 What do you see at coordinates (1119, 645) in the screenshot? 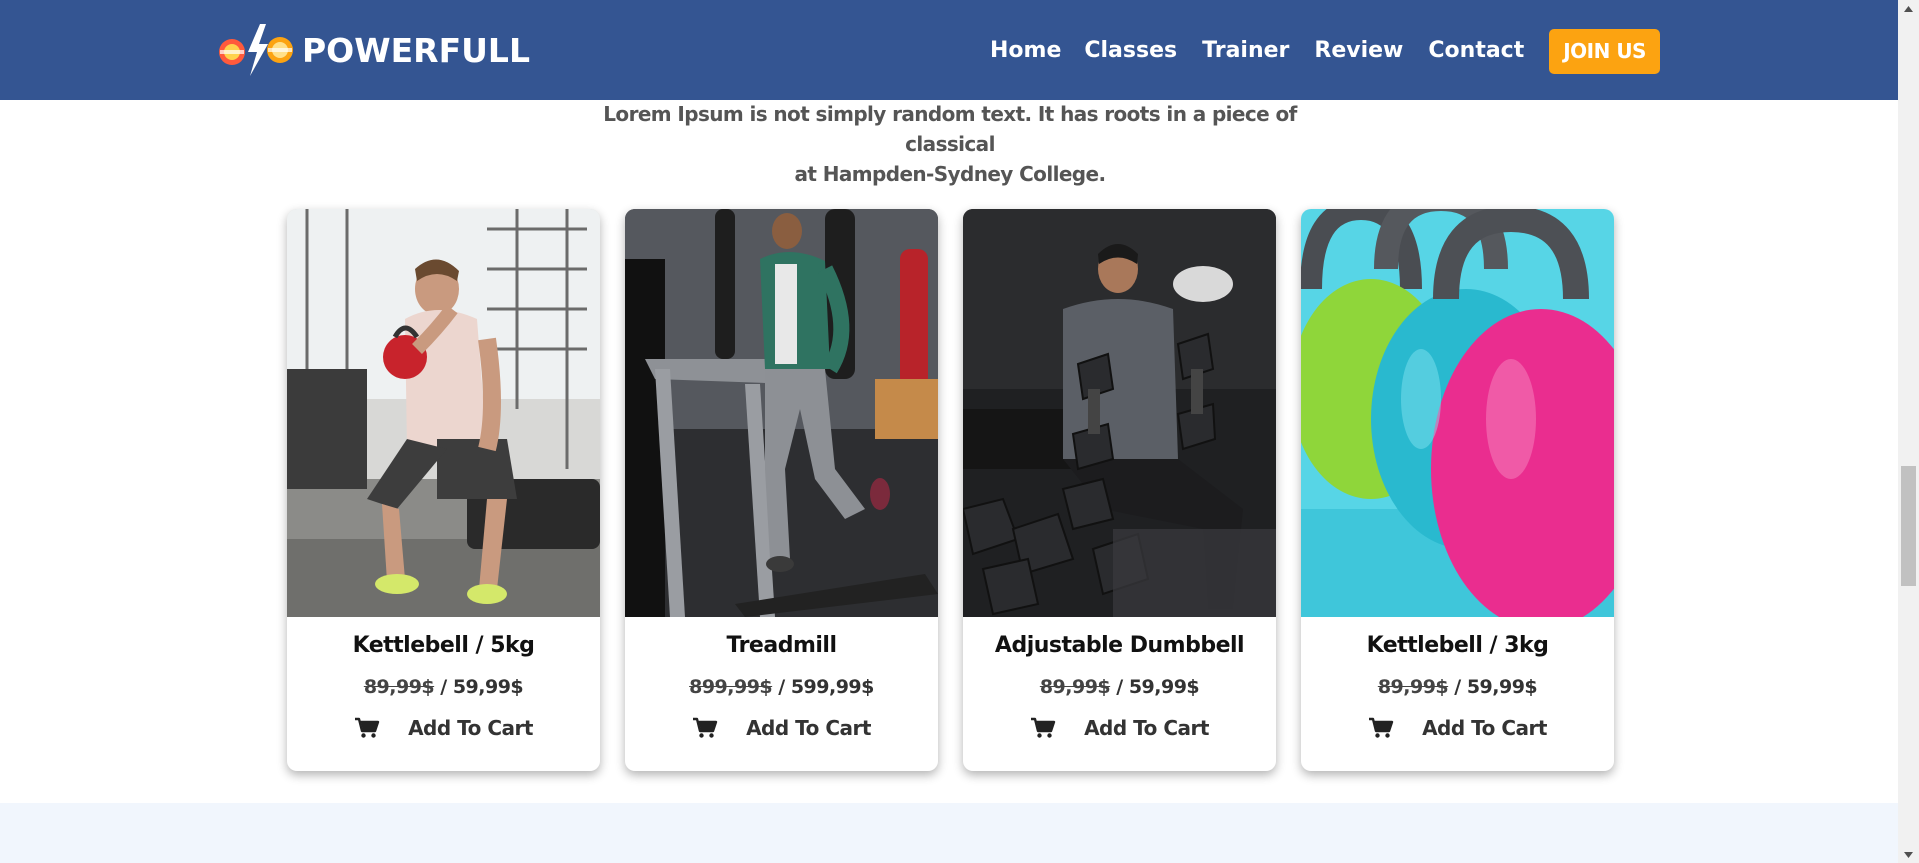
I see `product-title: Adjustable Dumbbell` at bounding box center [1119, 645].